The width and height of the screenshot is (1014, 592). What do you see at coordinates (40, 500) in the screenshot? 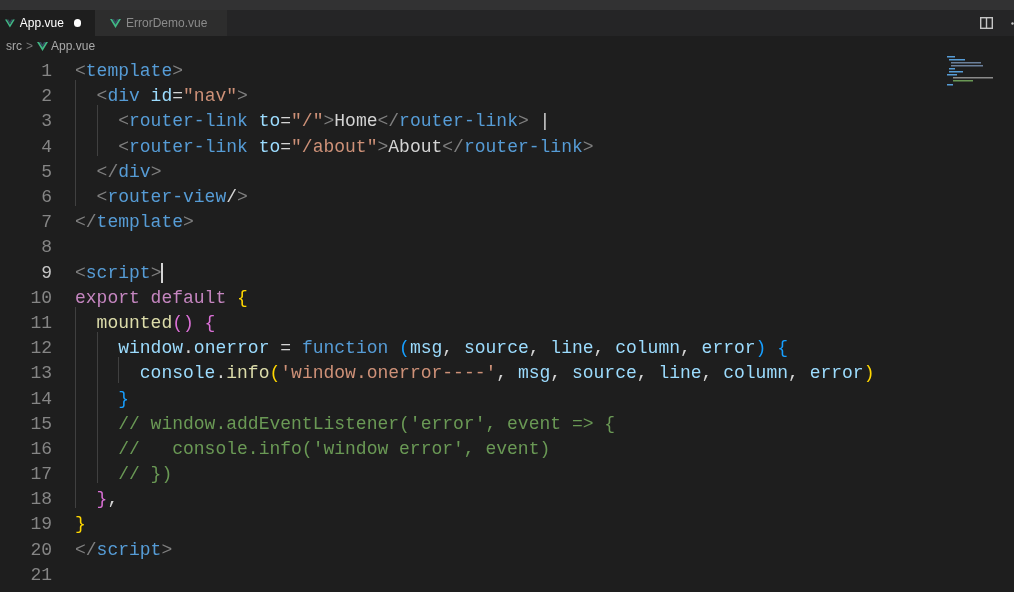
I see `line-number: 18` at bounding box center [40, 500].